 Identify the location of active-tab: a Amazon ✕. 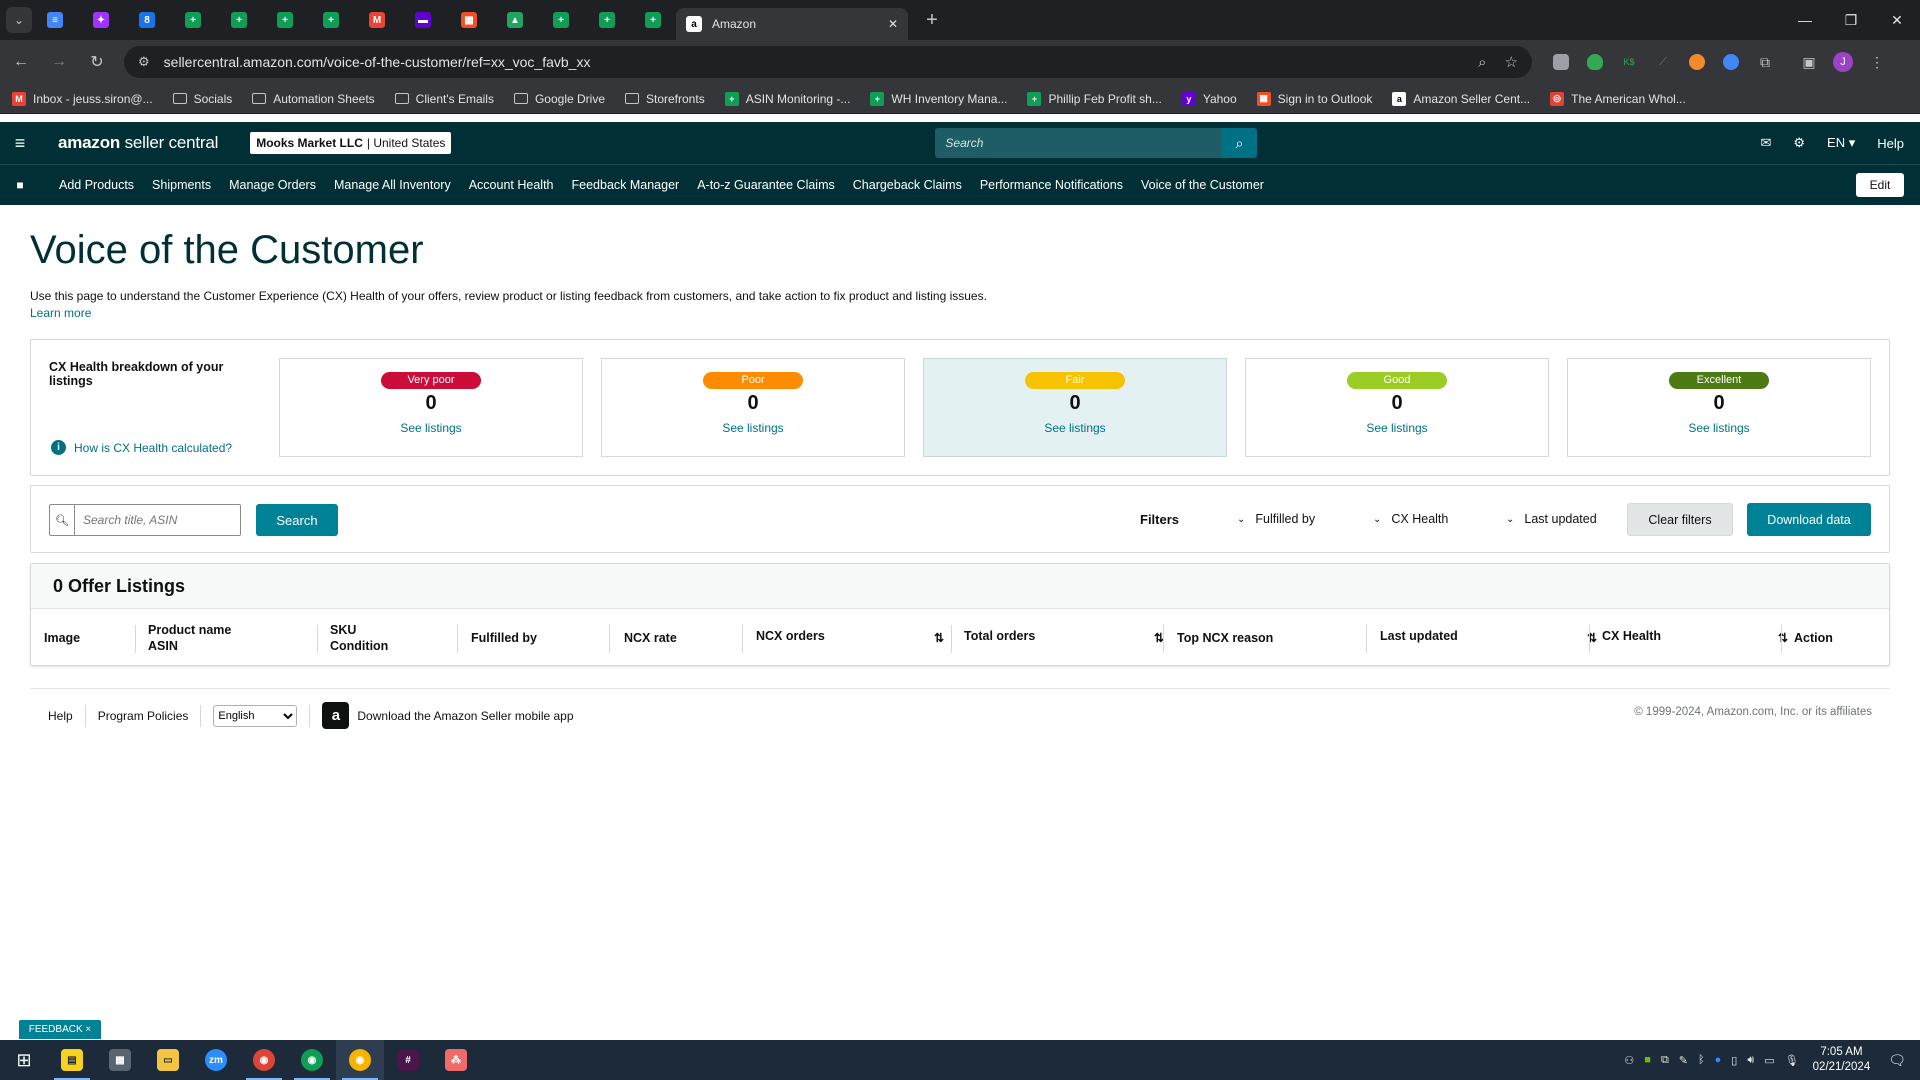
(792, 24).